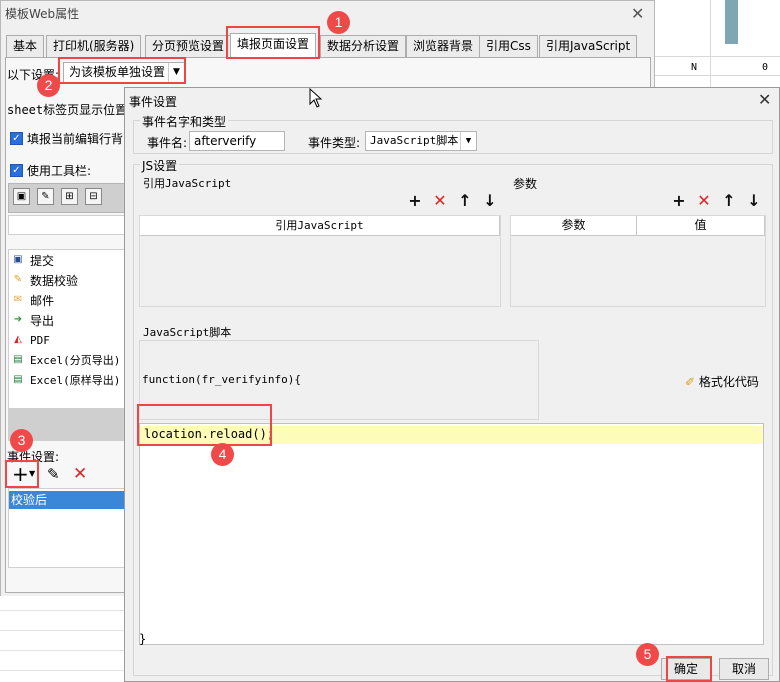 The width and height of the screenshot is (780, 682). I want to click on list-item: 校验后, so click(68, 500).